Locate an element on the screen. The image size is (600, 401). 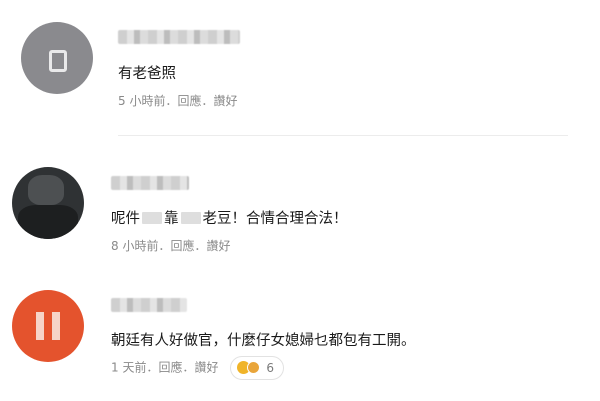
comment-text-part: 靠 is located at coordinates (171, 219).